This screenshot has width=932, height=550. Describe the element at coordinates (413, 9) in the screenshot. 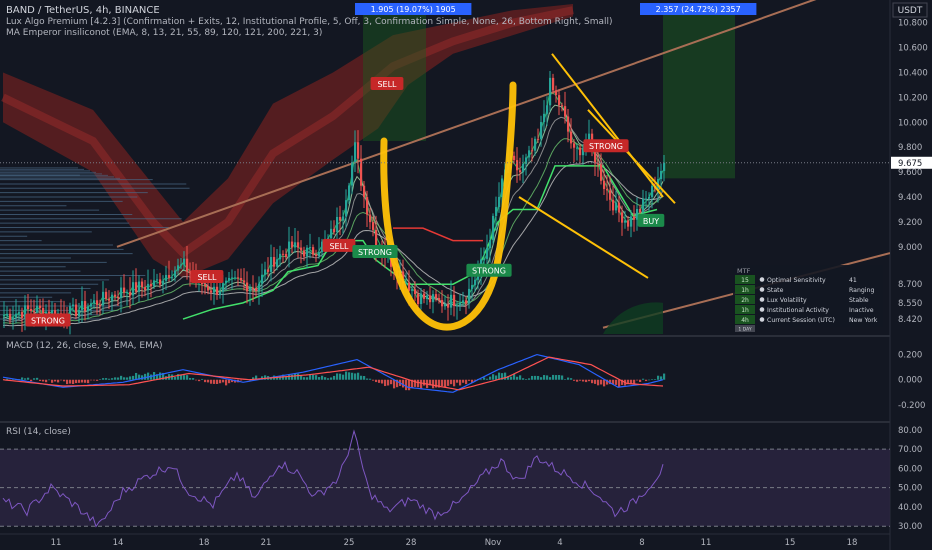

I see `measure-label-1: 1.905 (19.07%) 1905` at that location.